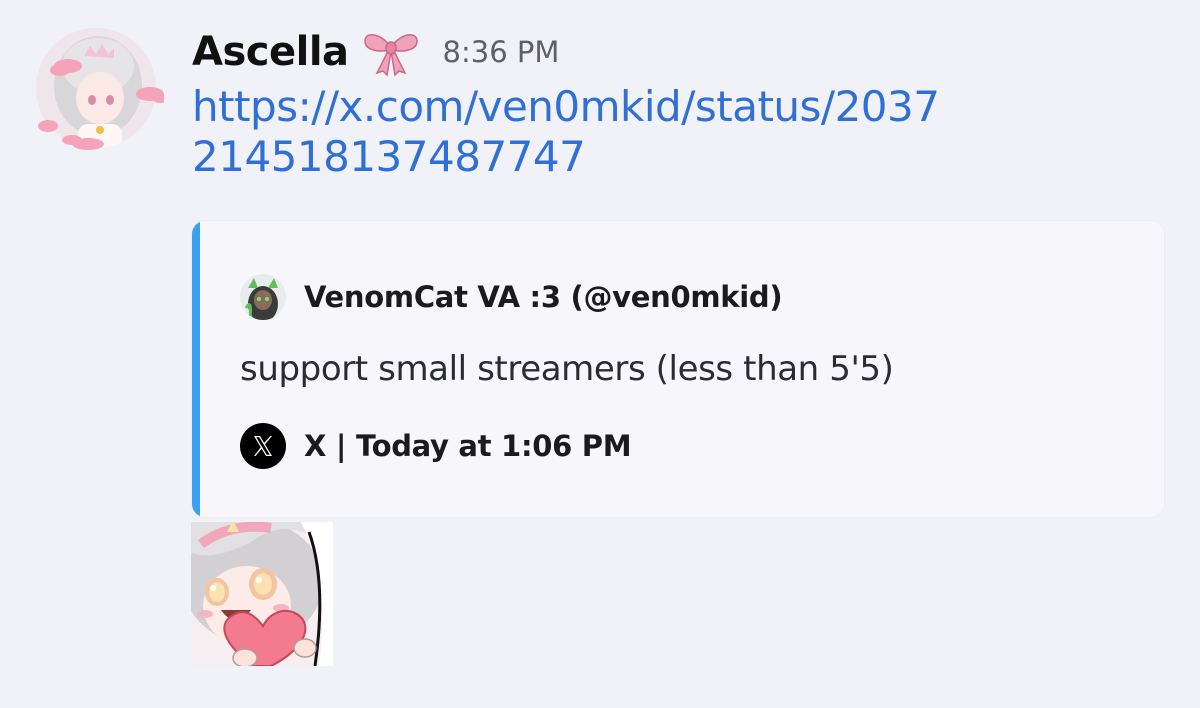 The height and width of the screenshot is (708, 1200). Describe the element at coordinates (501, 52) in the screenshot. I see `message-timestamp: 8:36 PM` at that location.